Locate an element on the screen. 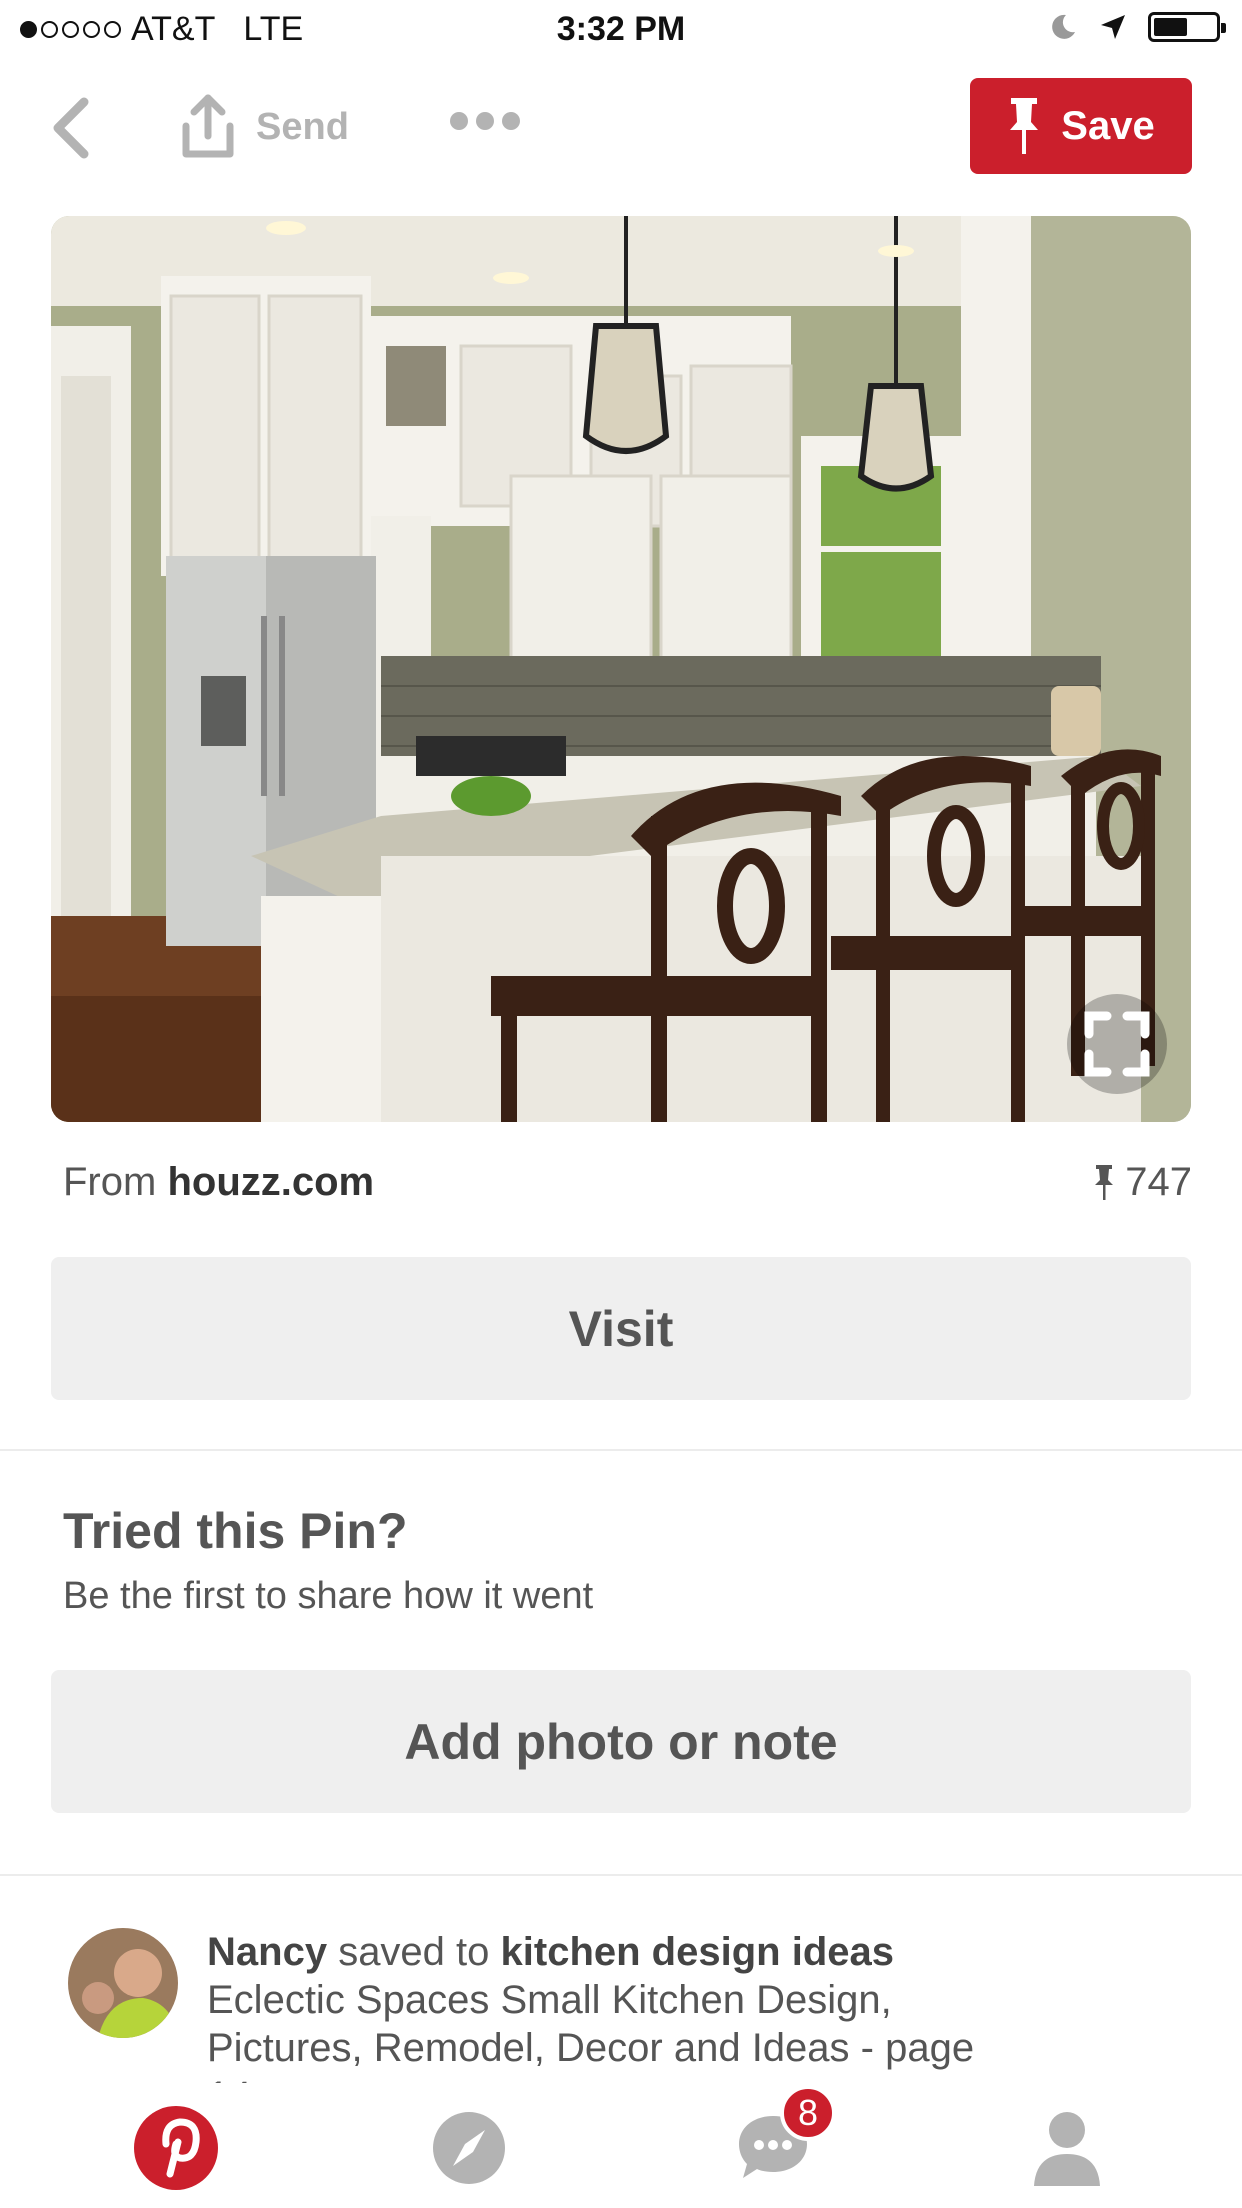 The image size is (1242, 2208). expand-image-button is located at coordinates (1117, 1044).